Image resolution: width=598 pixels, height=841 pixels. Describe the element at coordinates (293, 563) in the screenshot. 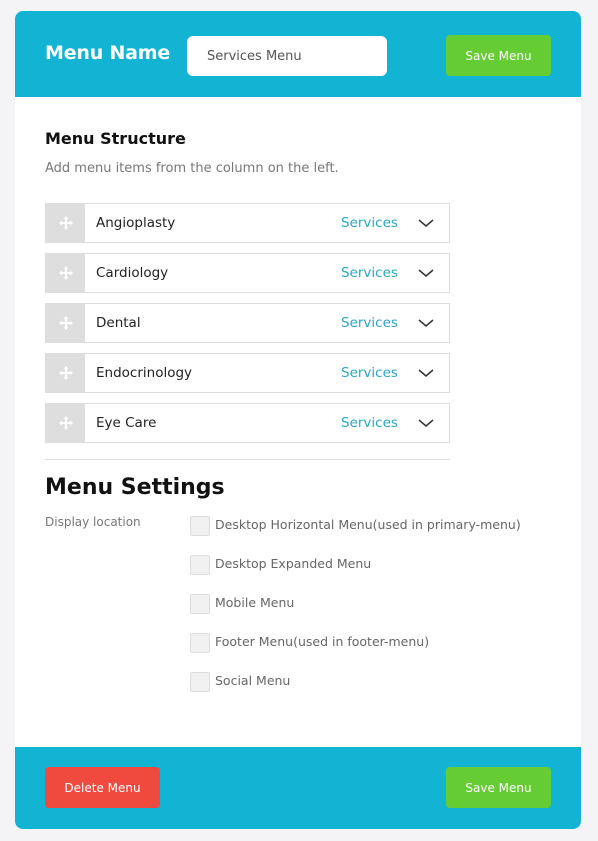

I see `location-label: Desktop Expanded Menu` at that location.